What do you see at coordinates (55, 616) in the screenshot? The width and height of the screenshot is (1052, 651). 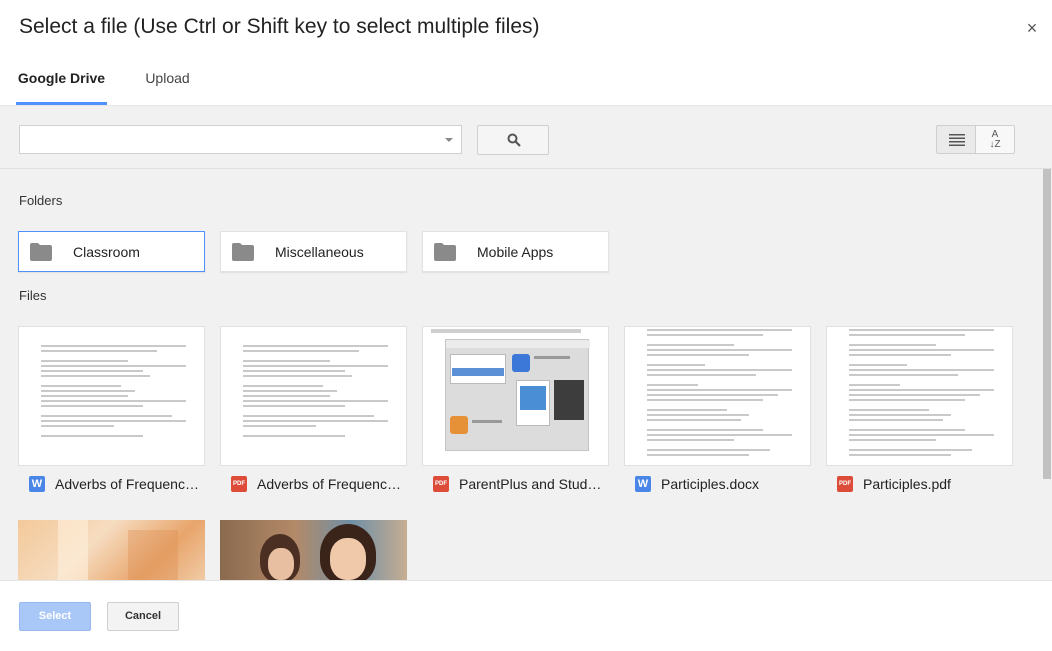 I see `select-button: Select` at bounding box center [55, 616].